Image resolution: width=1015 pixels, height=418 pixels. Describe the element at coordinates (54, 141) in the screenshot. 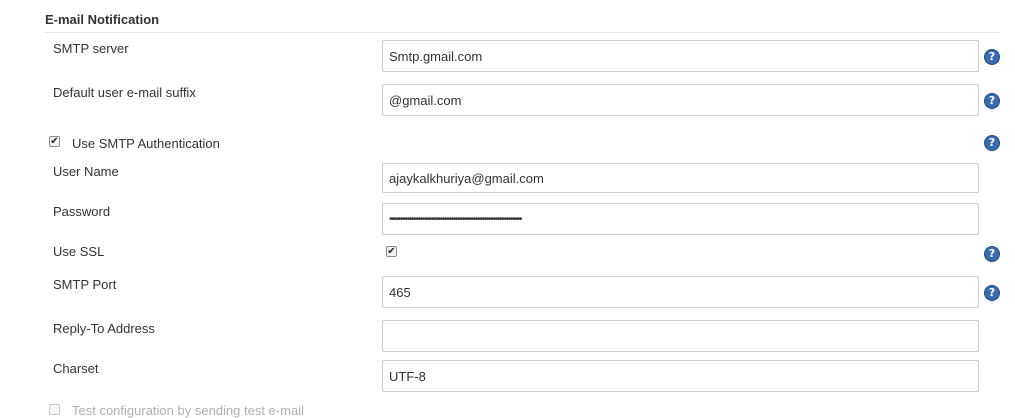

I see `use-smtp-auth-checkbox: ✔` at that location.